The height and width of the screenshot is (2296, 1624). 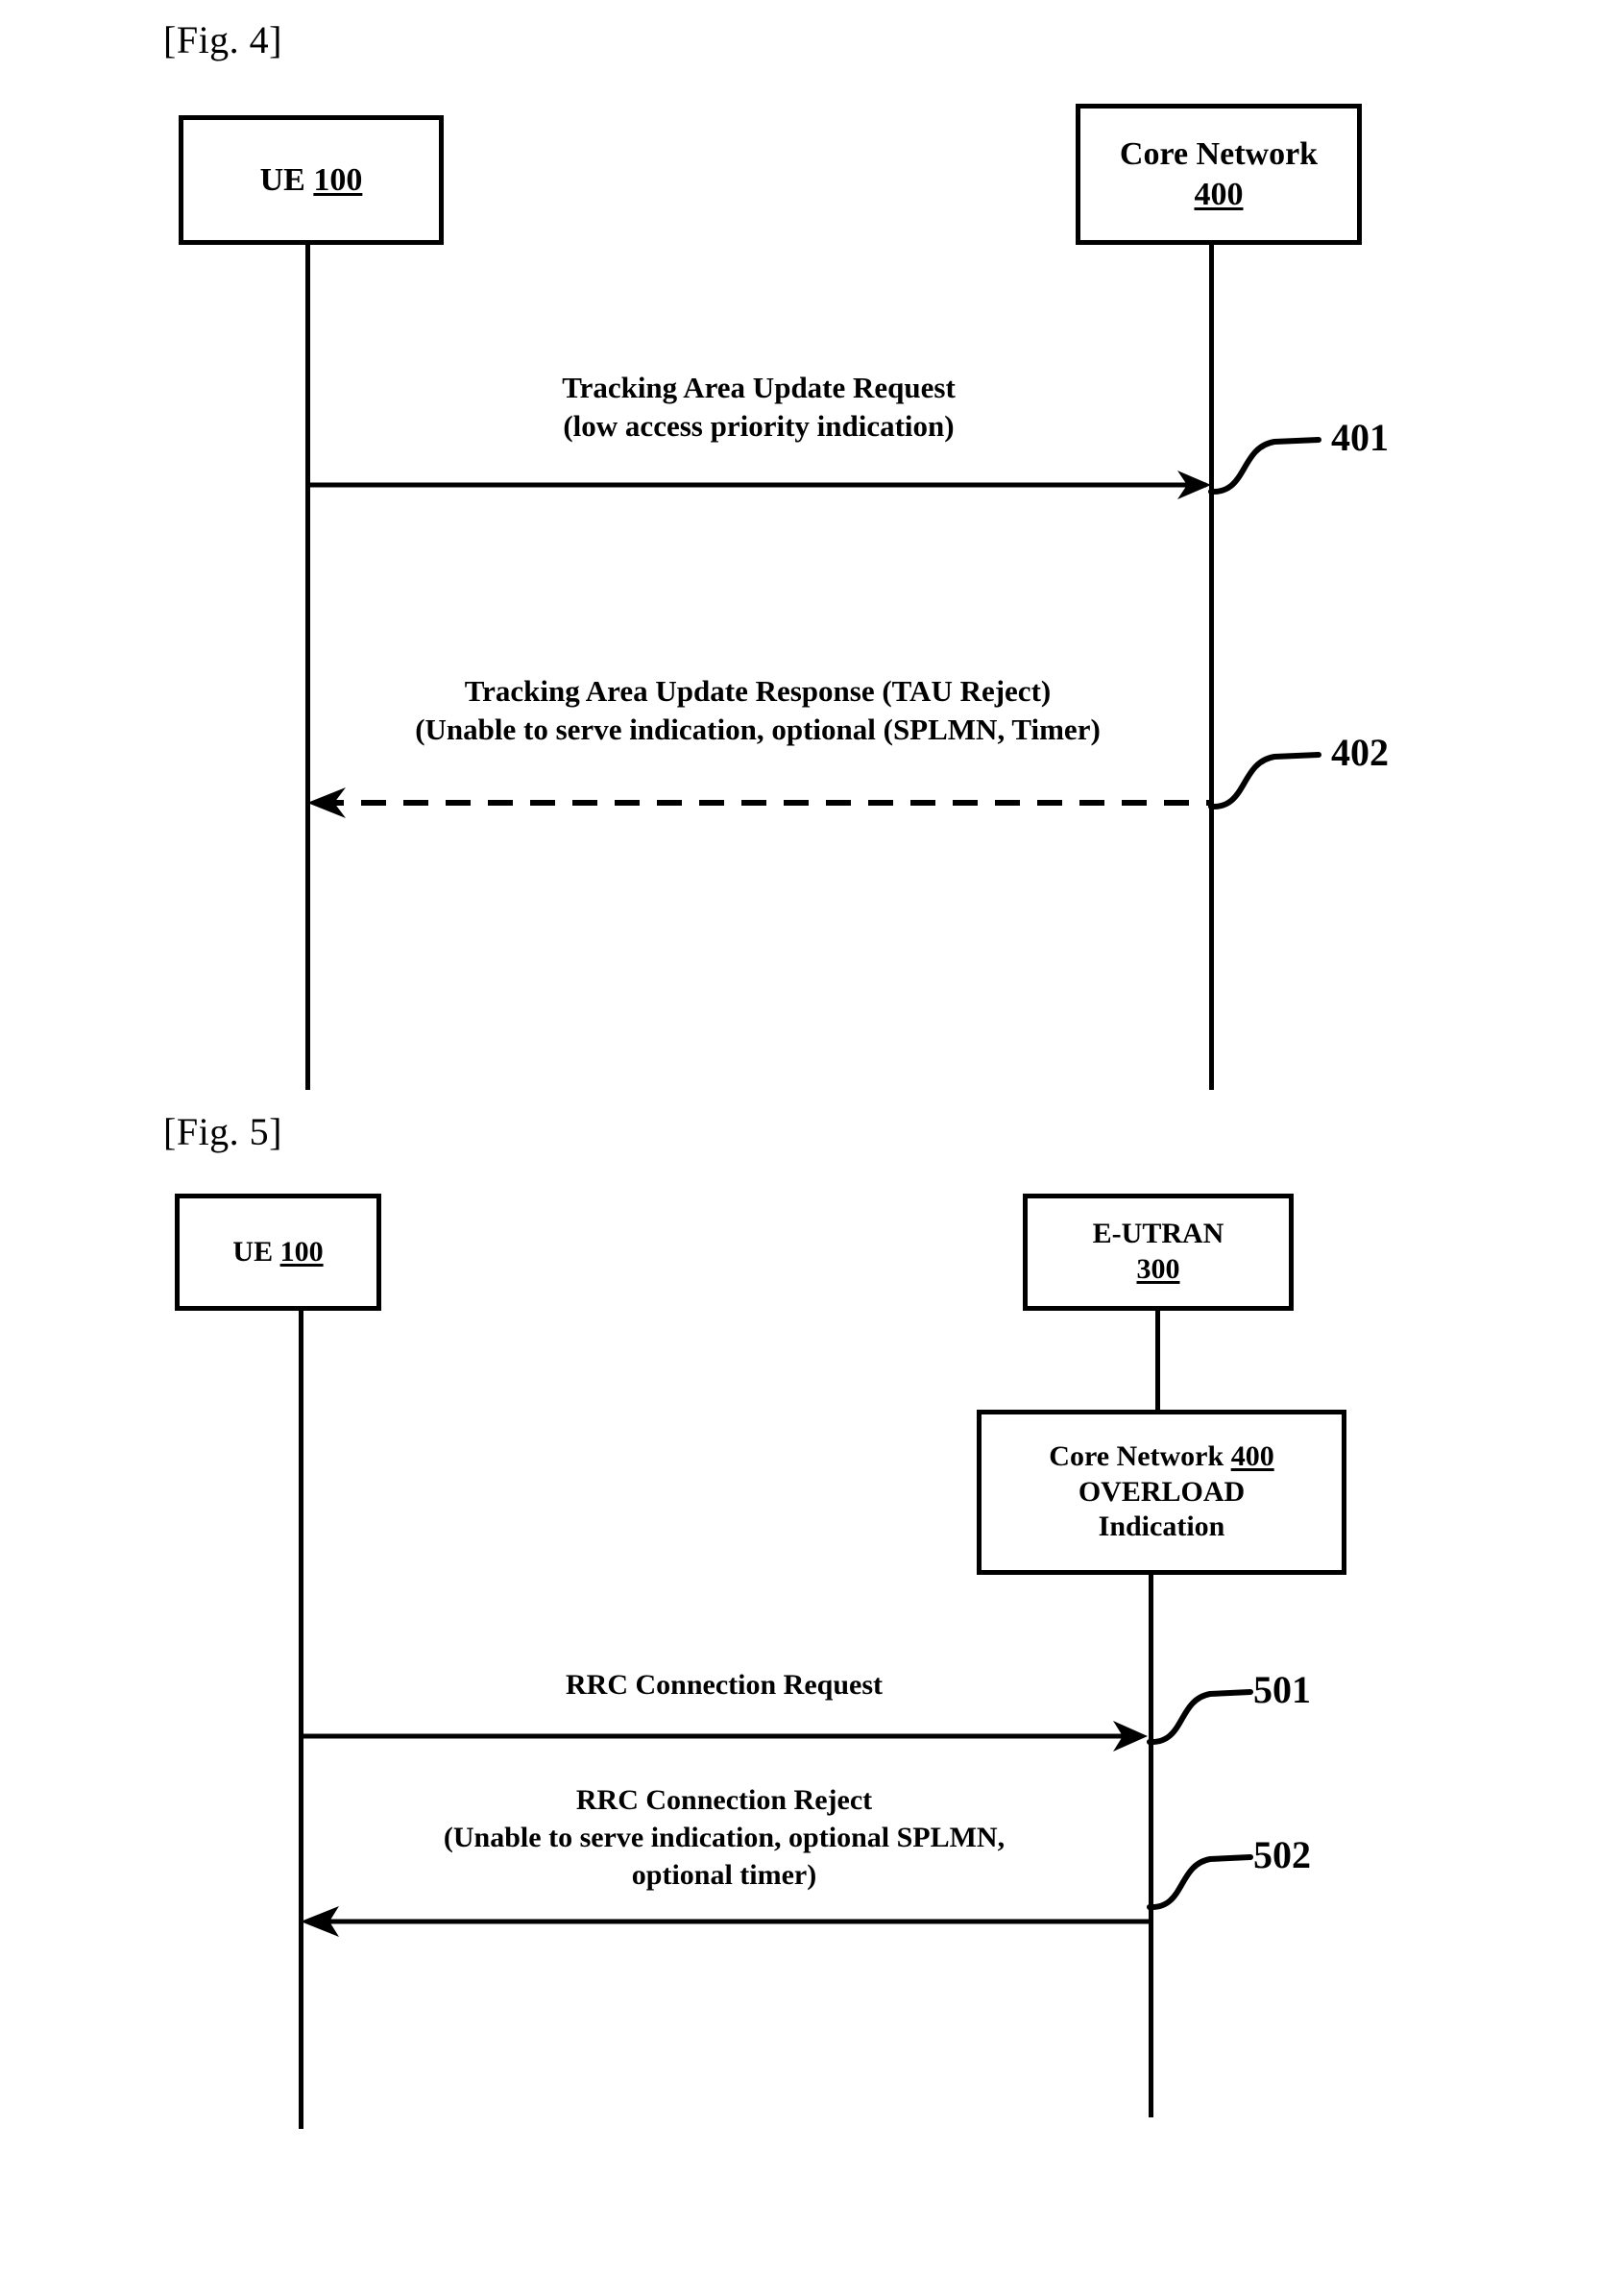 What do you see at coordinates (1161, 1456) in the screenshot?
I see `fig5-node-overload-line-1: Core Network 400` at bounding box center [1161, 1456].